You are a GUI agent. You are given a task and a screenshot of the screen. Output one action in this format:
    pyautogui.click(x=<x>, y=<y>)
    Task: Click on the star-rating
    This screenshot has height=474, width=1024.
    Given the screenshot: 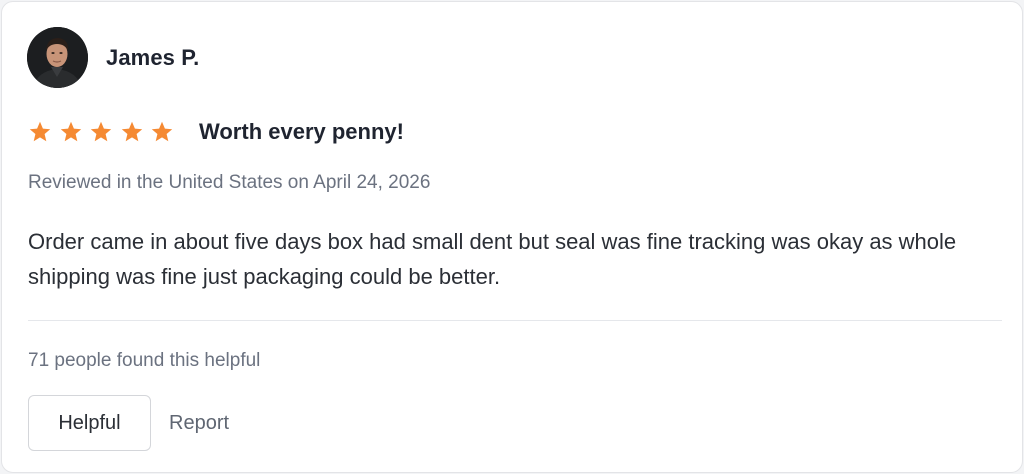 What is the action you would take?
    pyautogui.click(x=101, y=132)
    